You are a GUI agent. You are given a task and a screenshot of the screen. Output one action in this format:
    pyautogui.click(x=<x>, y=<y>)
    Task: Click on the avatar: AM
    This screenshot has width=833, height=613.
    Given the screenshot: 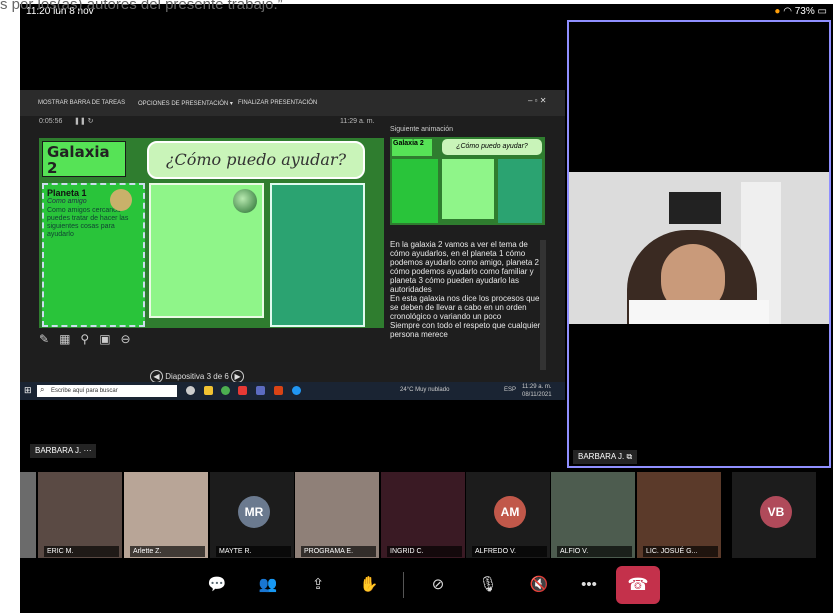 What is the action you would take?
    pyautogui.click(x=510, y=512)
    